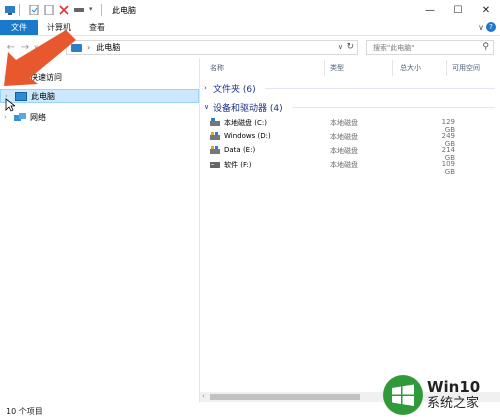  I want to click on window-controls: — ☐ ✕, so click(458, 10).